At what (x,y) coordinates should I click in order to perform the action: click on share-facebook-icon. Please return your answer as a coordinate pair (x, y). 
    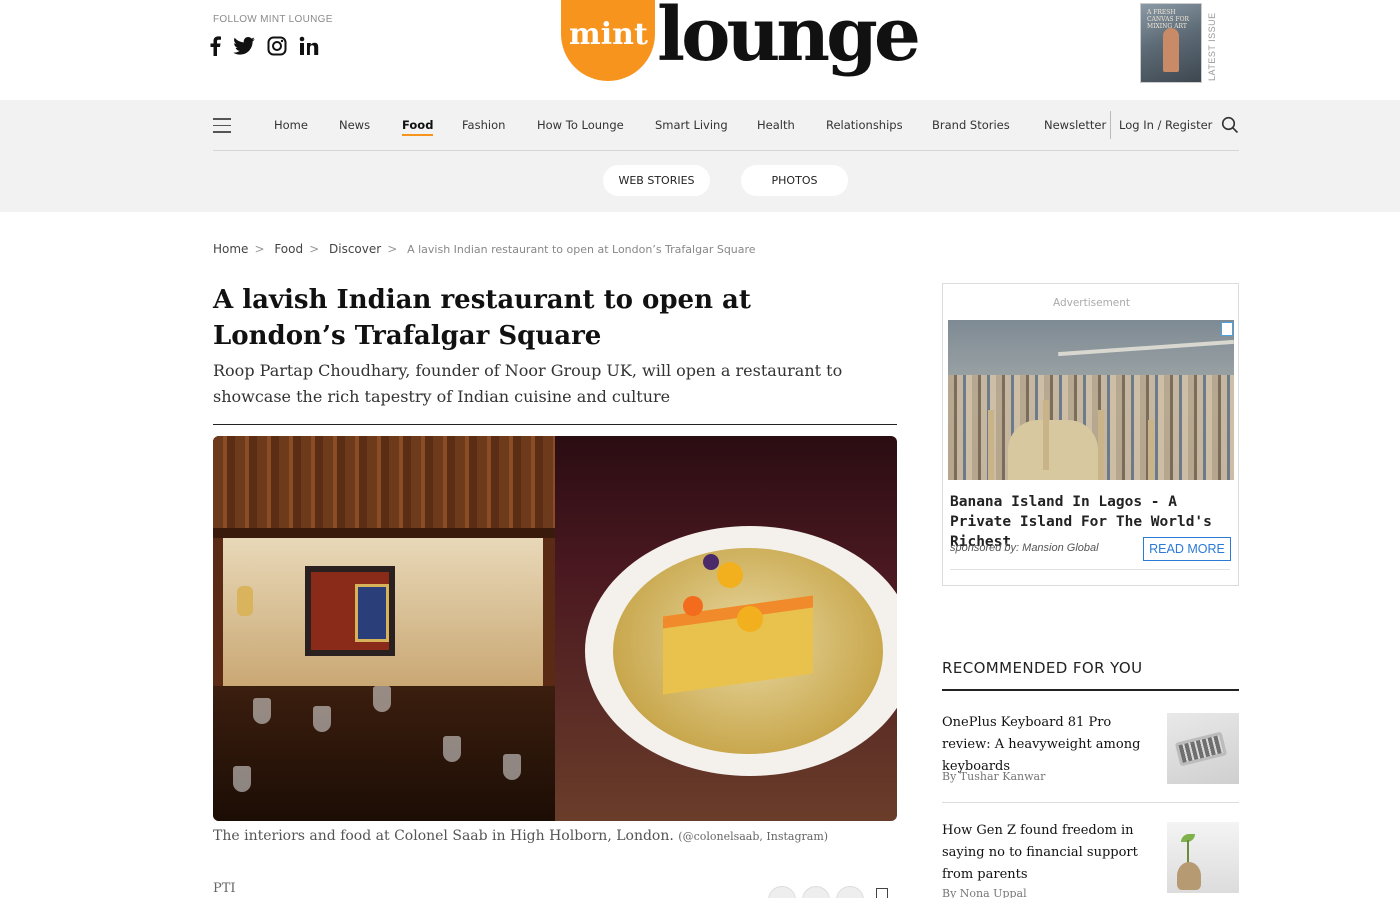
    Looking at the image, I should click on (782, 892).